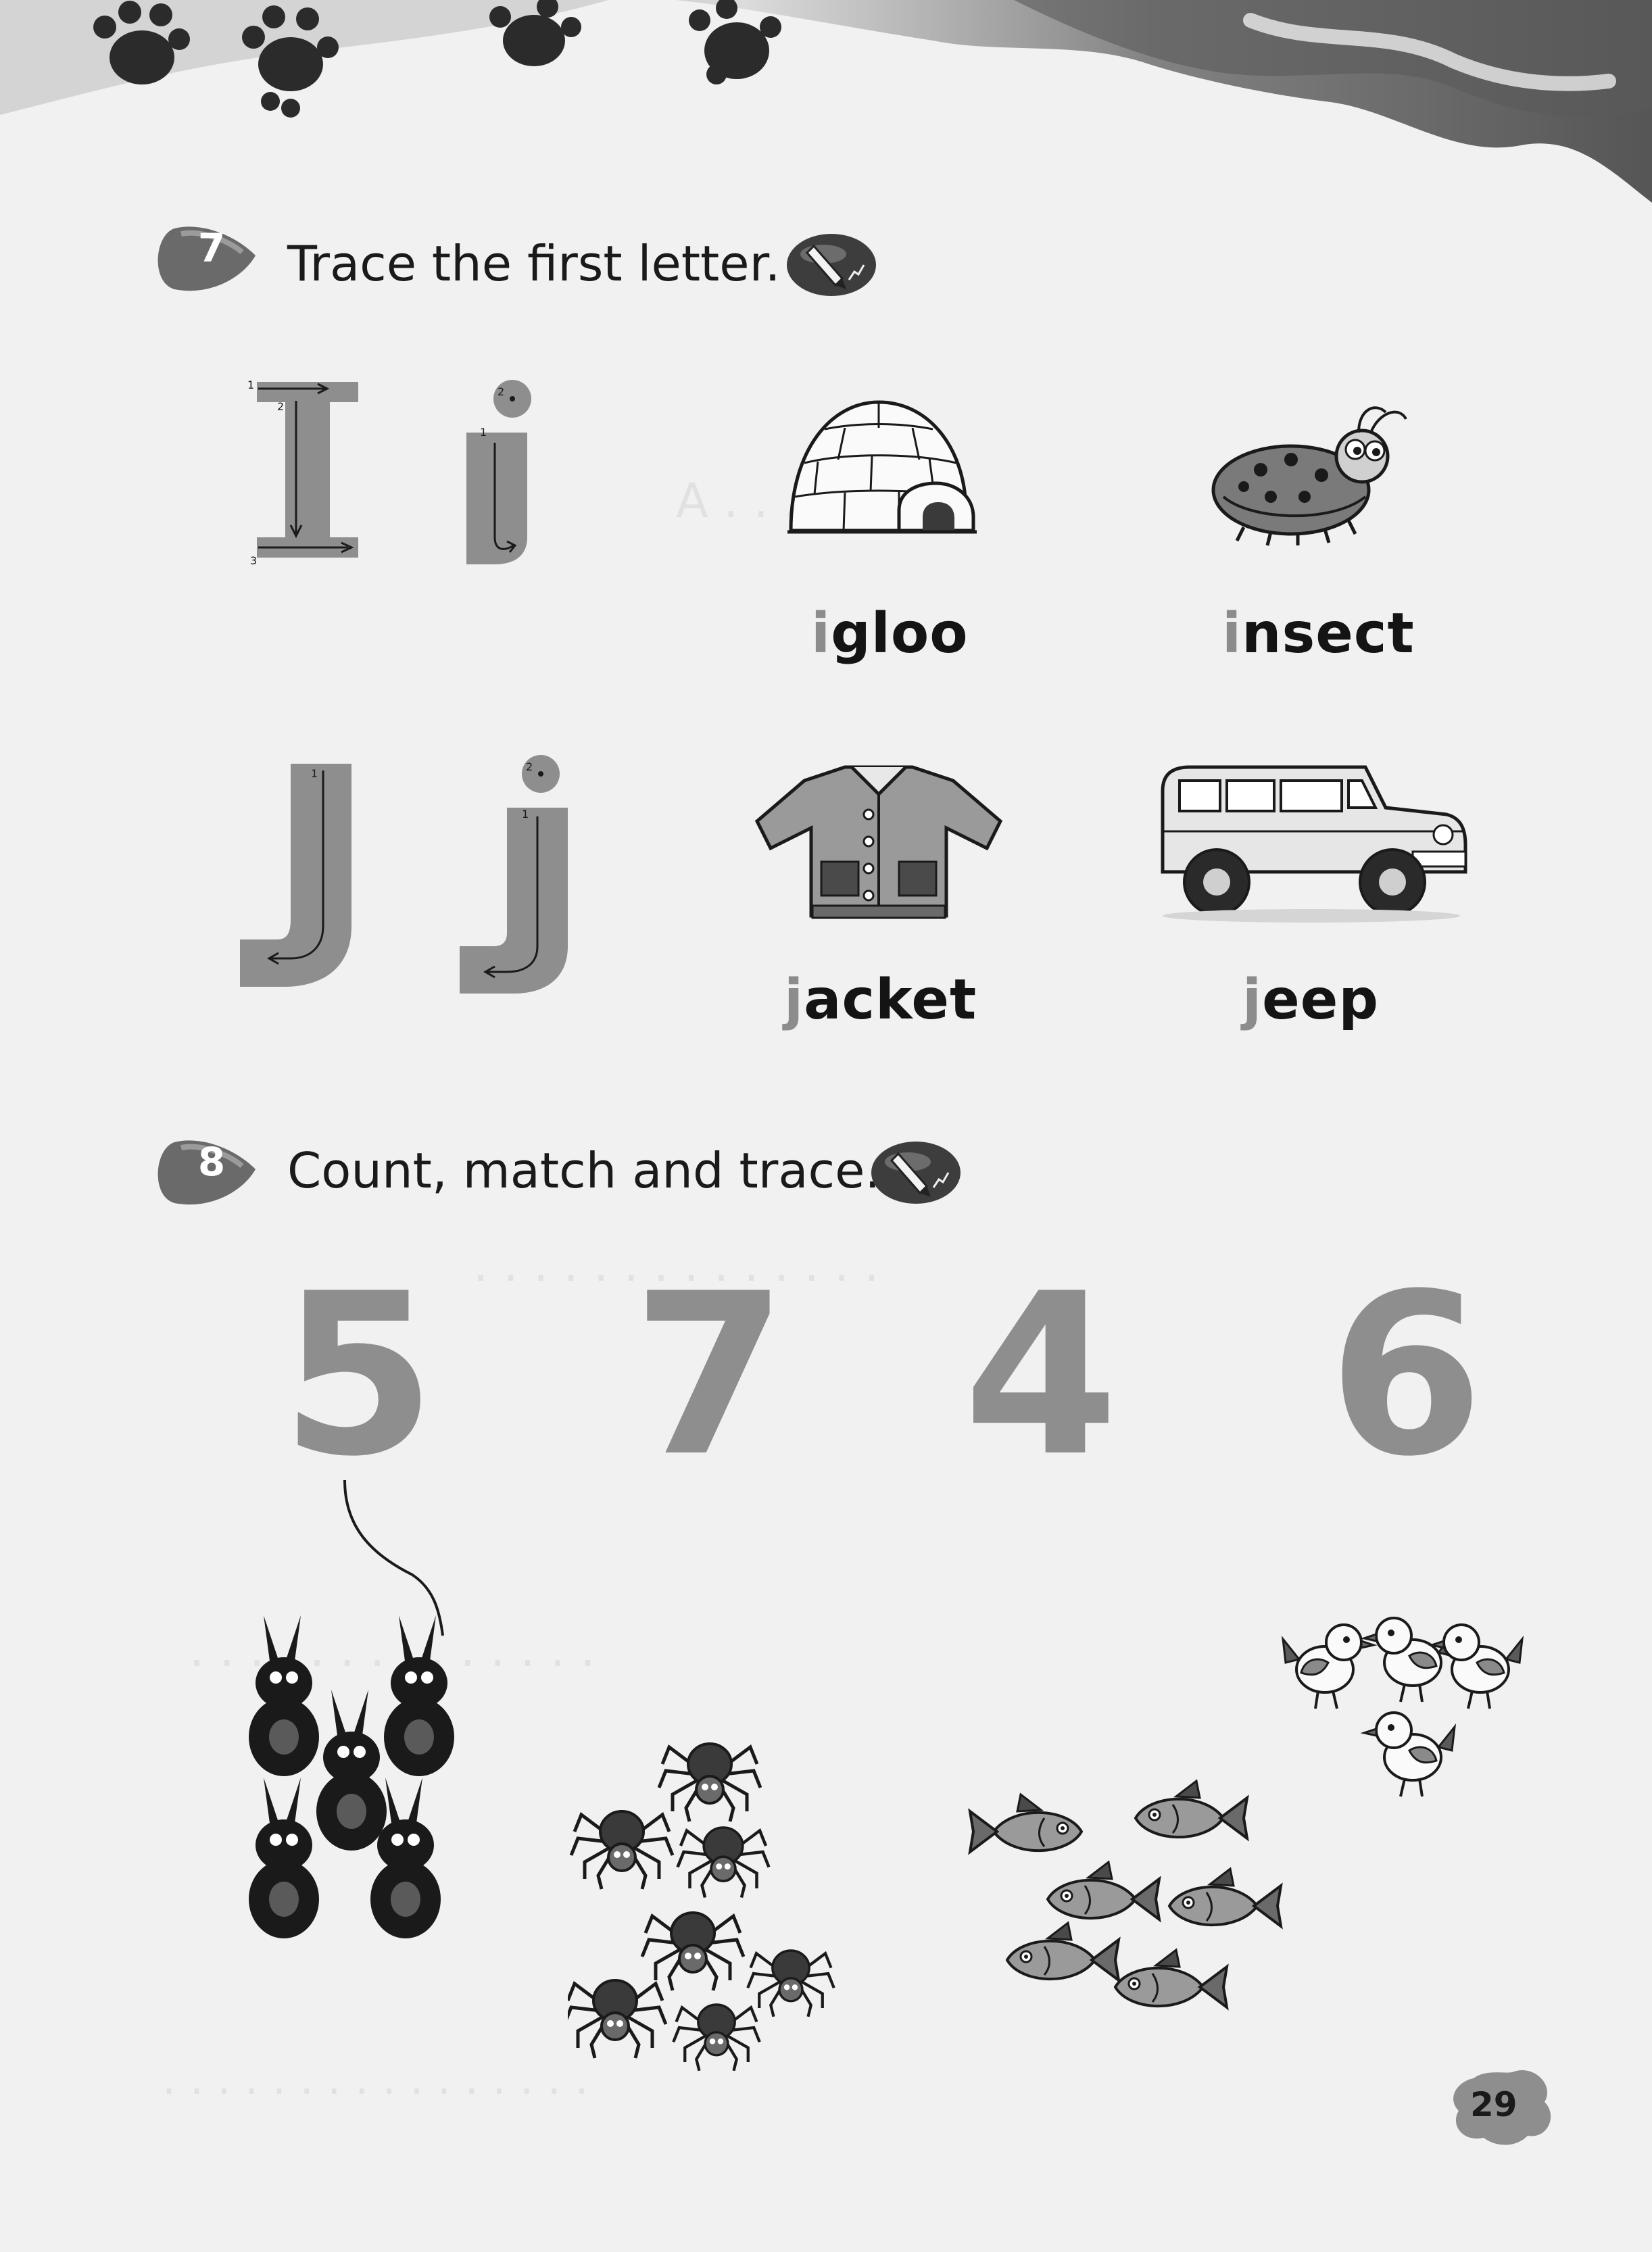  I want to click on insect-picture, so click(1309, 476).